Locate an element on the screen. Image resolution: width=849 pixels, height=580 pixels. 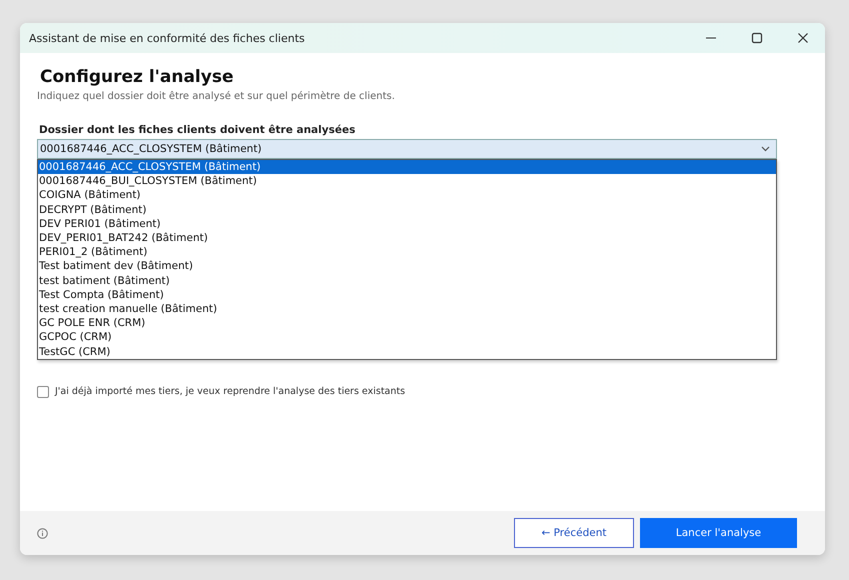
folder-dropdown: 0001687446_ACC_CLOSYSTEM (Bâtiment) is located at coordinates (407, 149).